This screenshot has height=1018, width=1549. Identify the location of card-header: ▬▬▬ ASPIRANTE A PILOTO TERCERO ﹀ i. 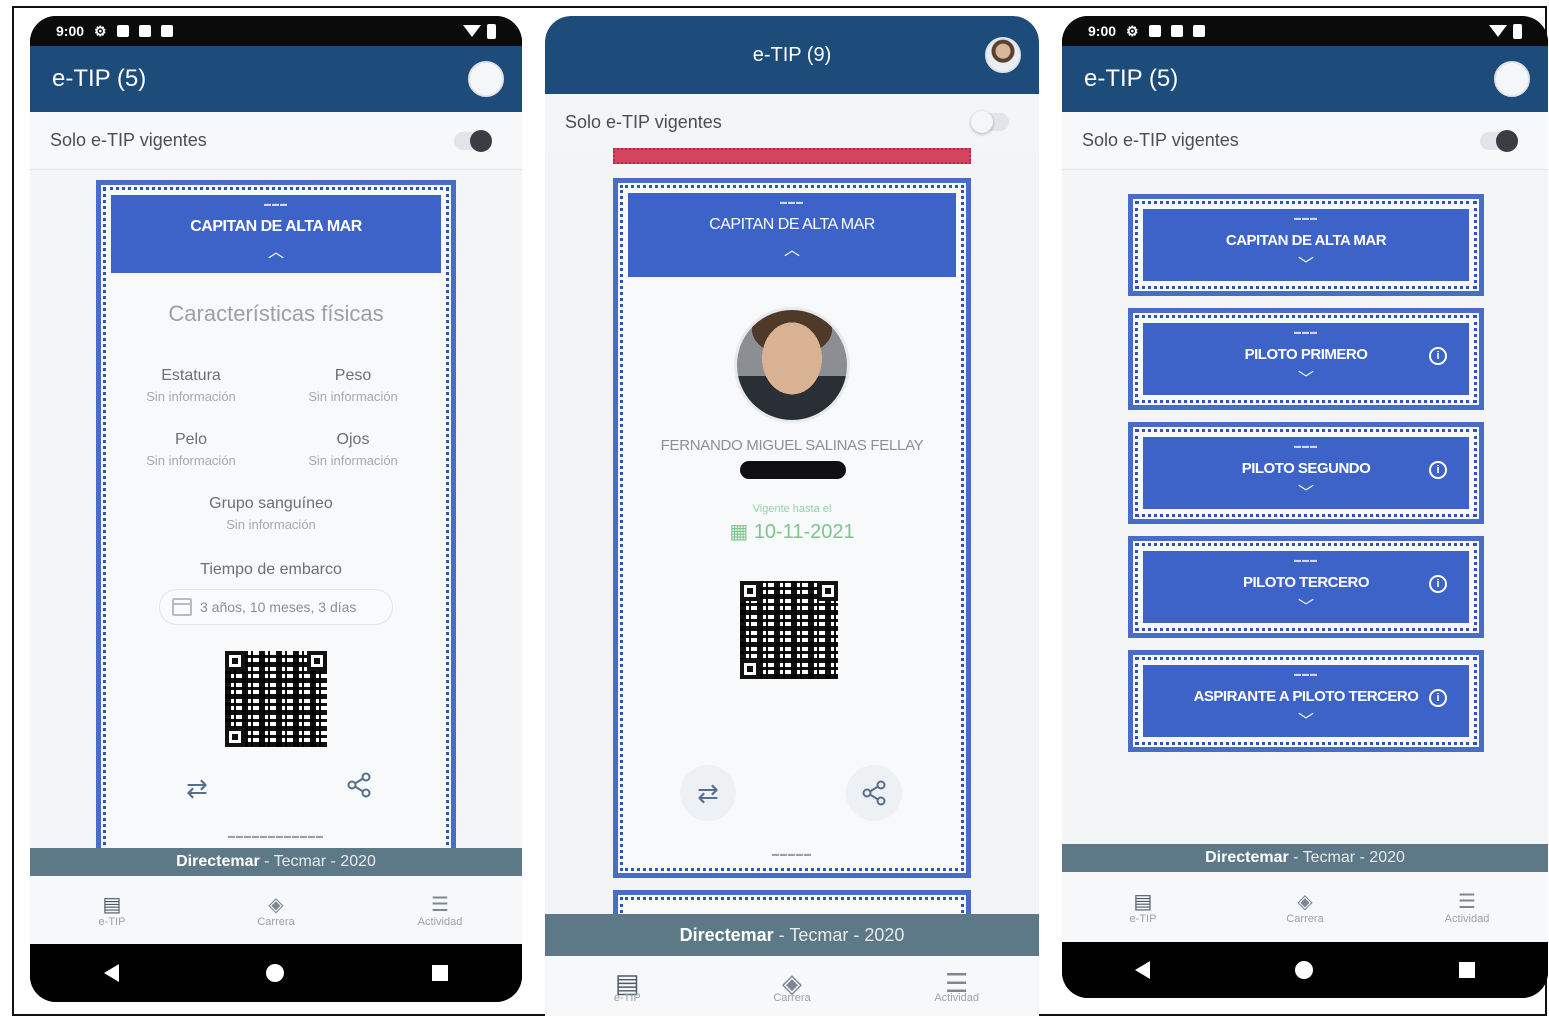
(1306, 701).